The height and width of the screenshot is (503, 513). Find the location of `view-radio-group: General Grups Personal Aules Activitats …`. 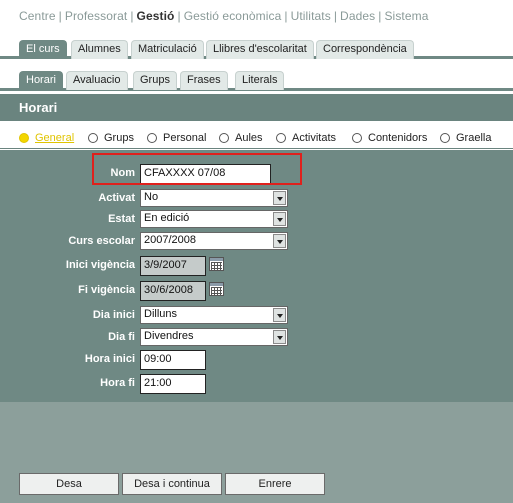

view-radio-group: General Grups Personal Aules Activitats … is located at coordinates (256, 135).